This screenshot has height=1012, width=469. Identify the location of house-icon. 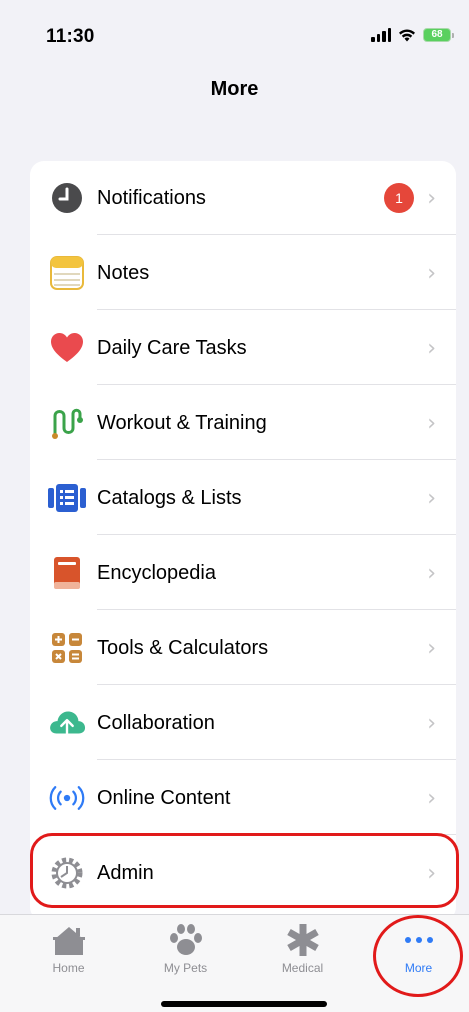
(68, 940).